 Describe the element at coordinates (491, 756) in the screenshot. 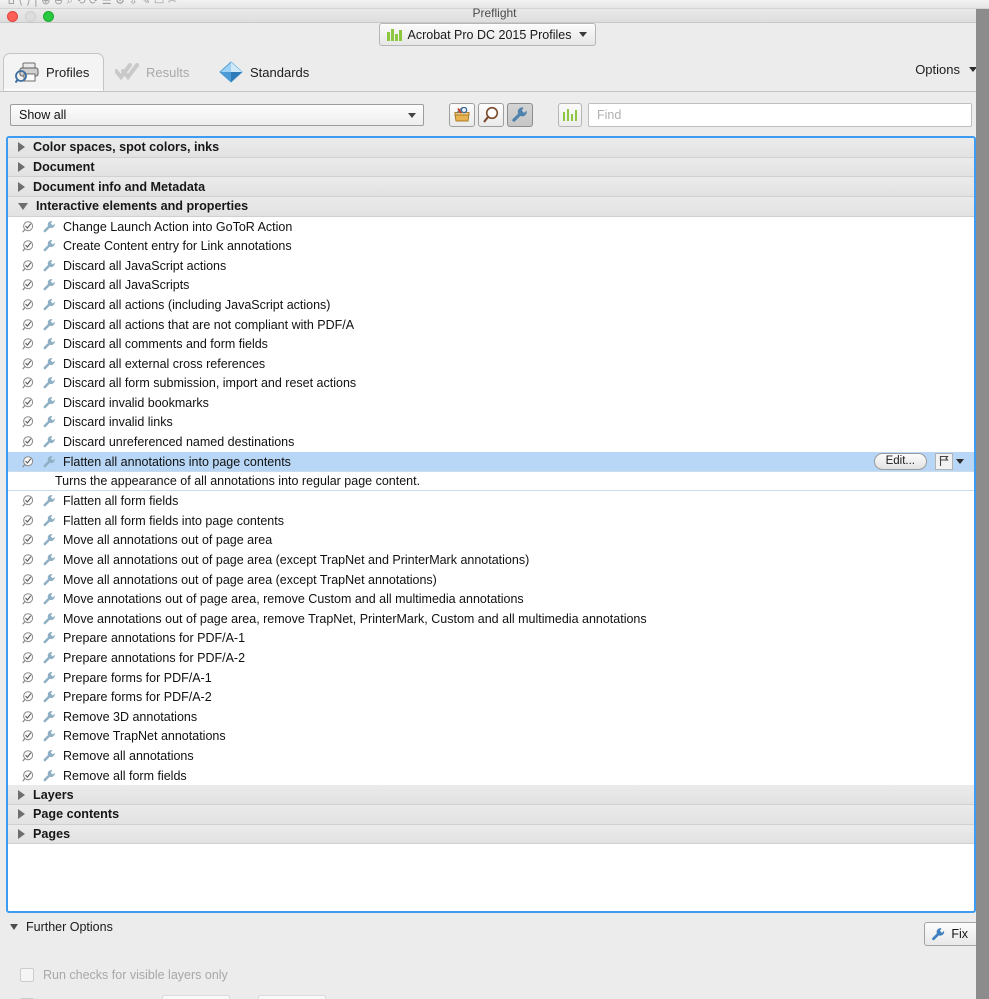

I see `profile-list-item: Remove all annotations` at that location.